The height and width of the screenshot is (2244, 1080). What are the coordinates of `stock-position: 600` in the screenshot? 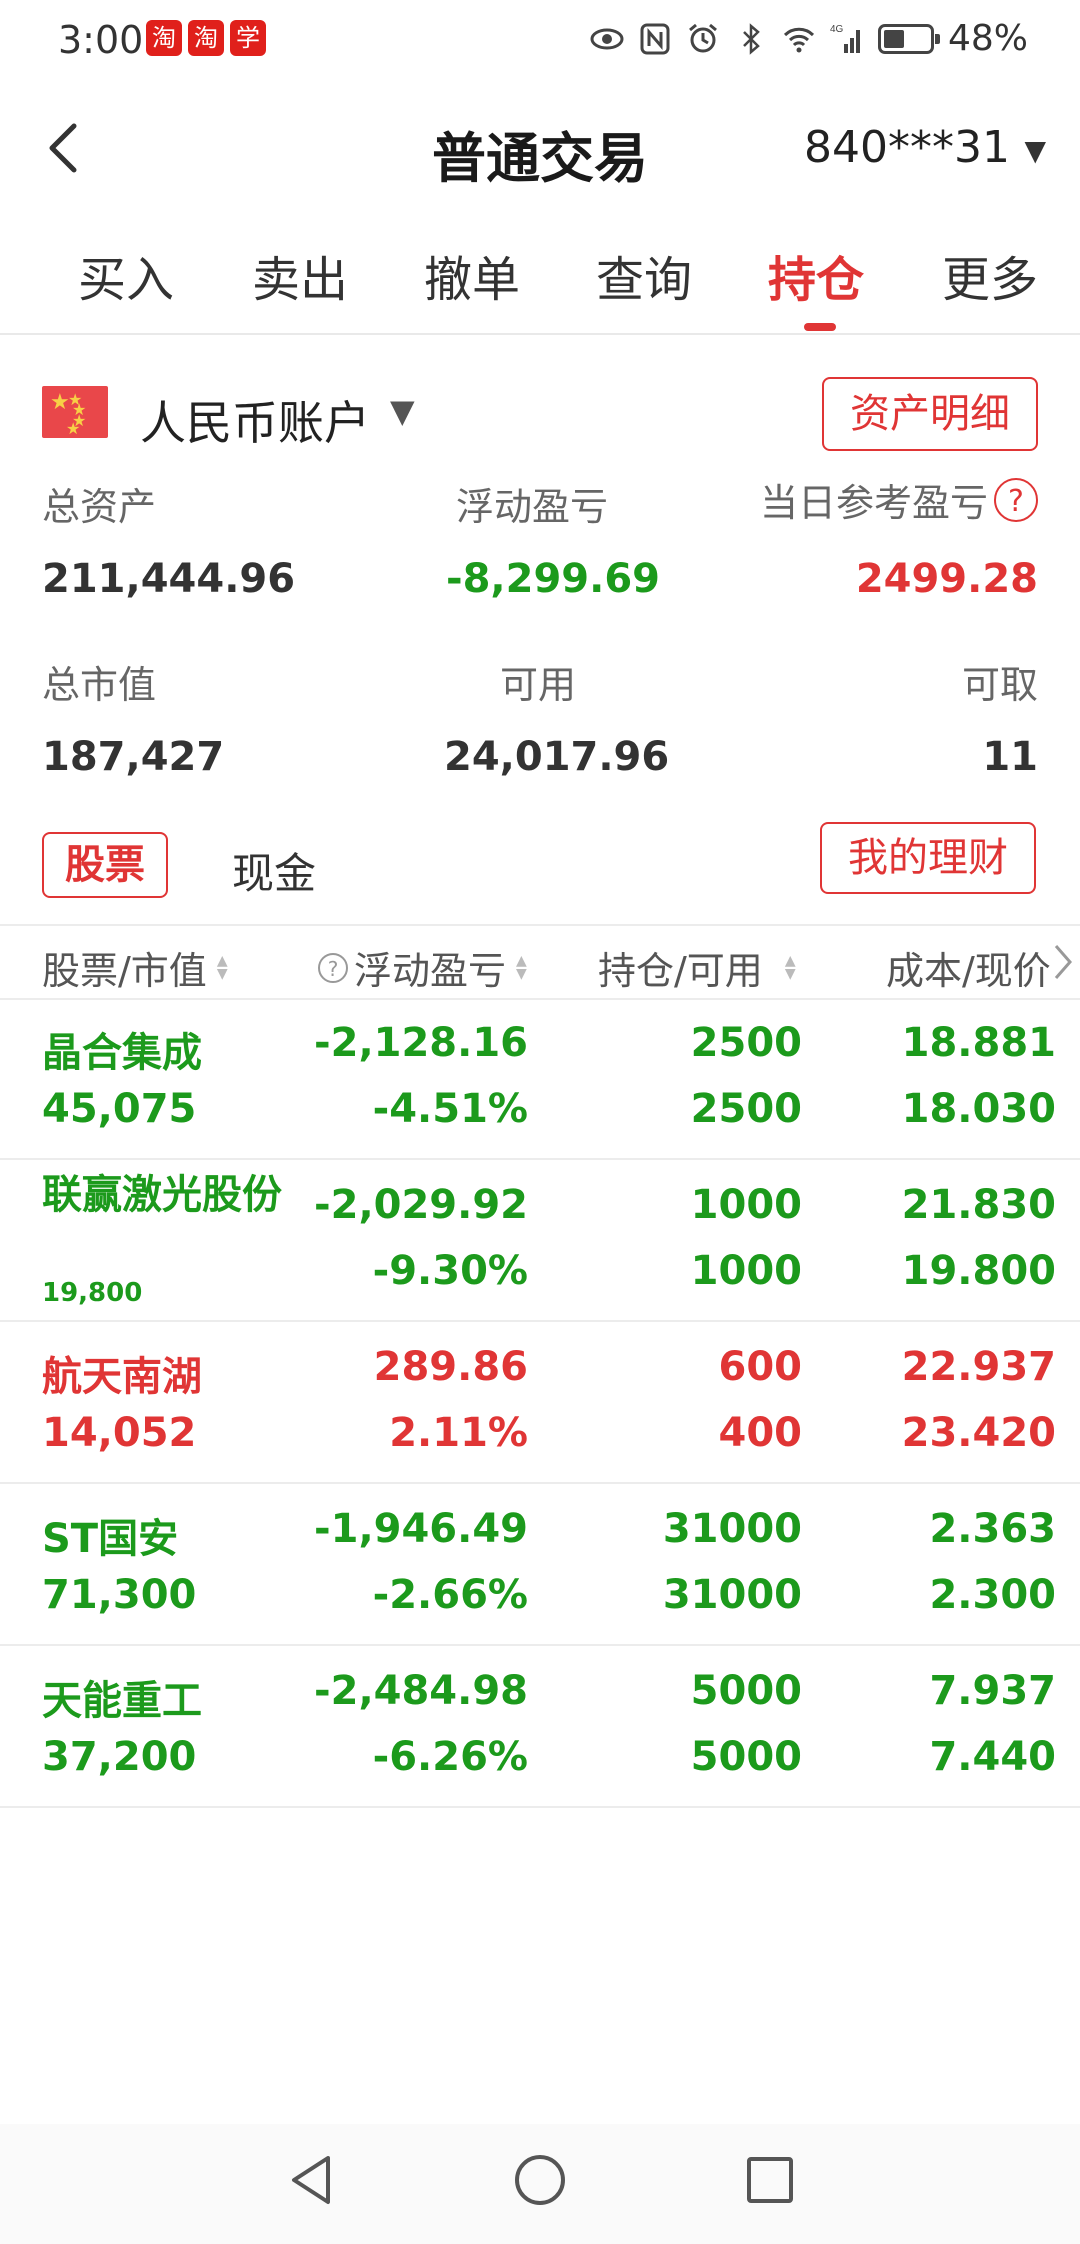 It's located at (760, 1367).